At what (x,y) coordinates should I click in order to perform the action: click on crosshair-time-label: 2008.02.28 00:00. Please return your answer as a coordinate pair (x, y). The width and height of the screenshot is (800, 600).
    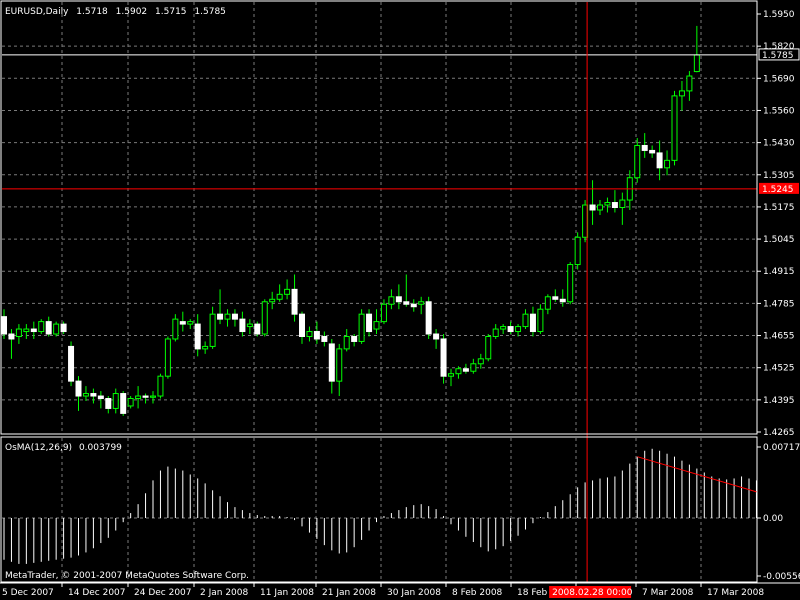
    Looking at the image, I should click on (592, 593).